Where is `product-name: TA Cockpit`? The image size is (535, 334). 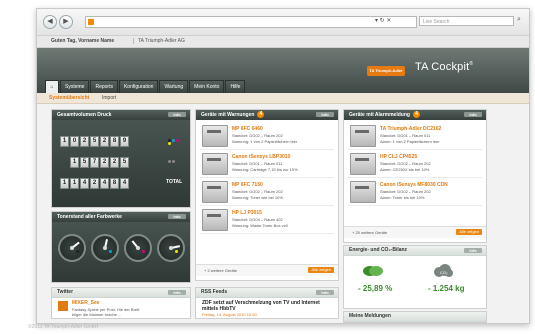
product-name: TA Cockpit is located at coordinates (442, 67).